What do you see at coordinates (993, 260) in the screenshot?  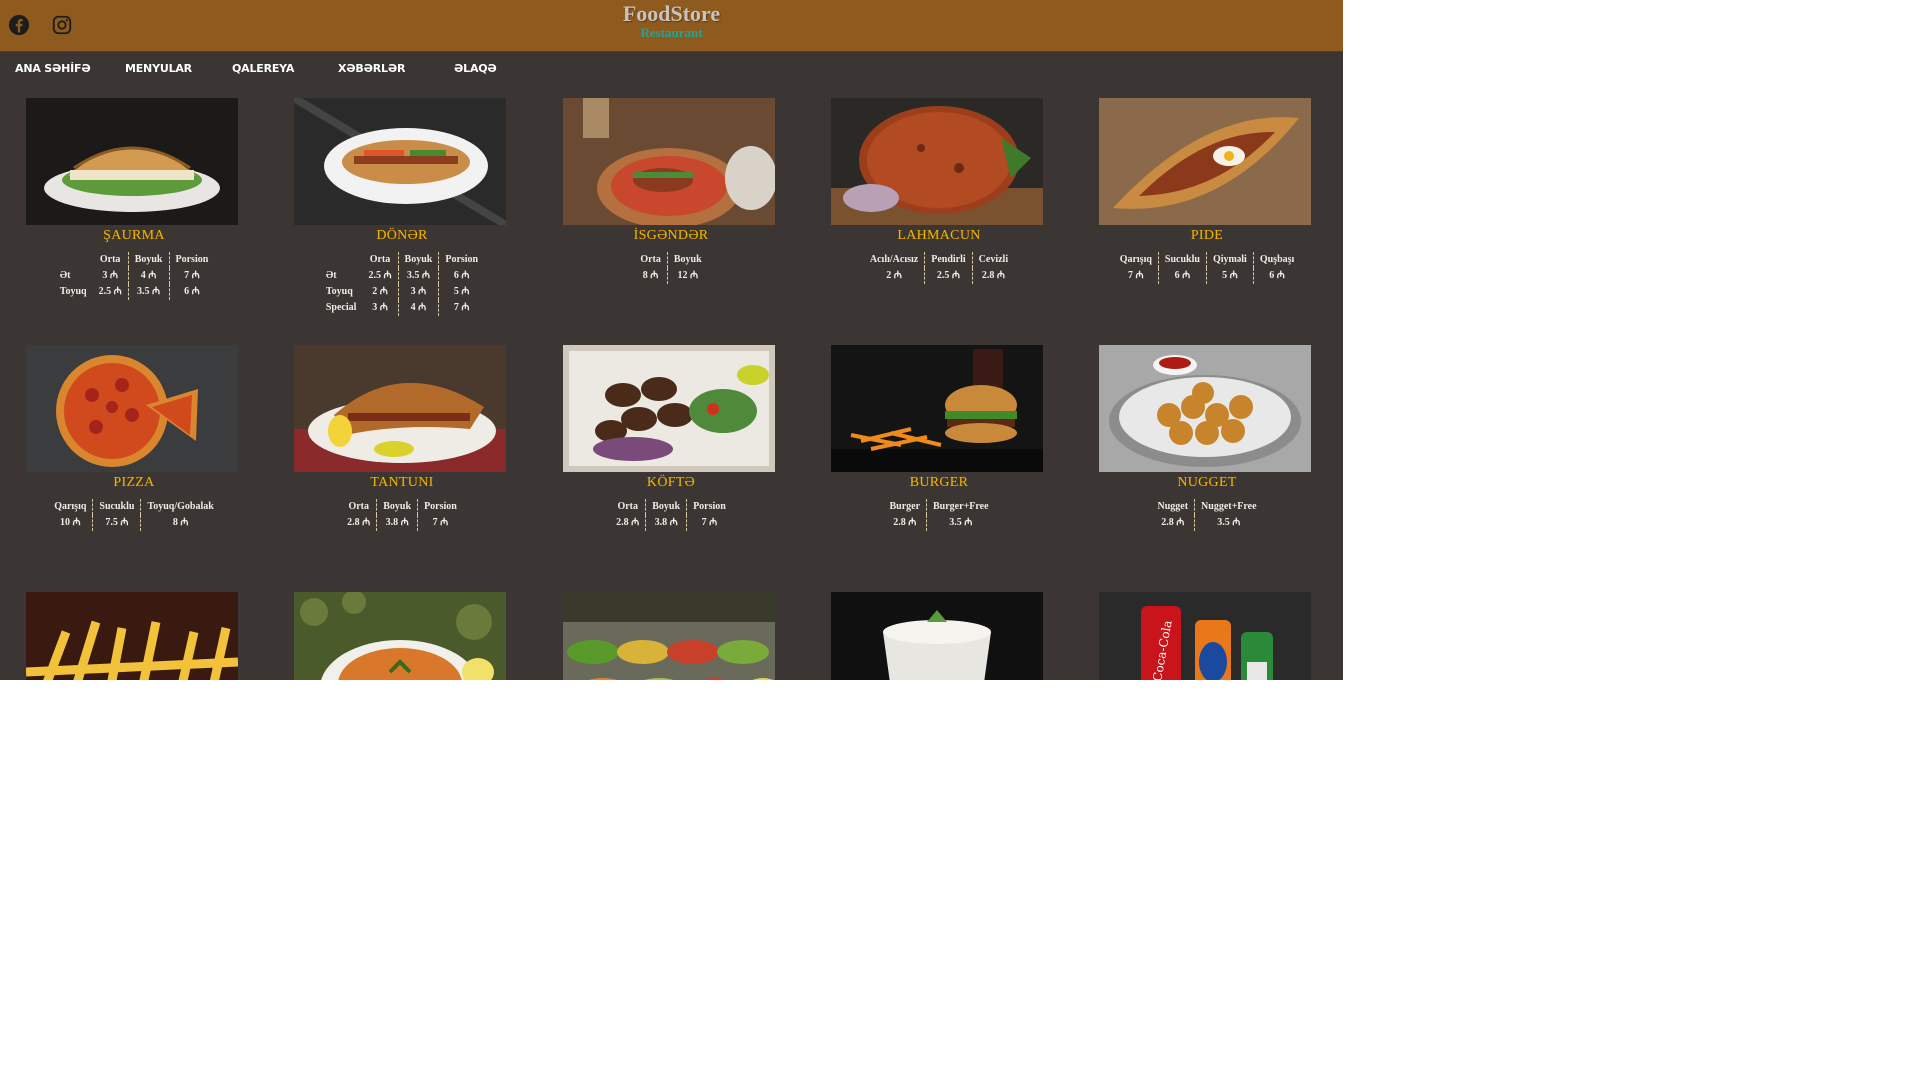 I see `price-column-header: Cevizli` at bounding box center [993, 260].